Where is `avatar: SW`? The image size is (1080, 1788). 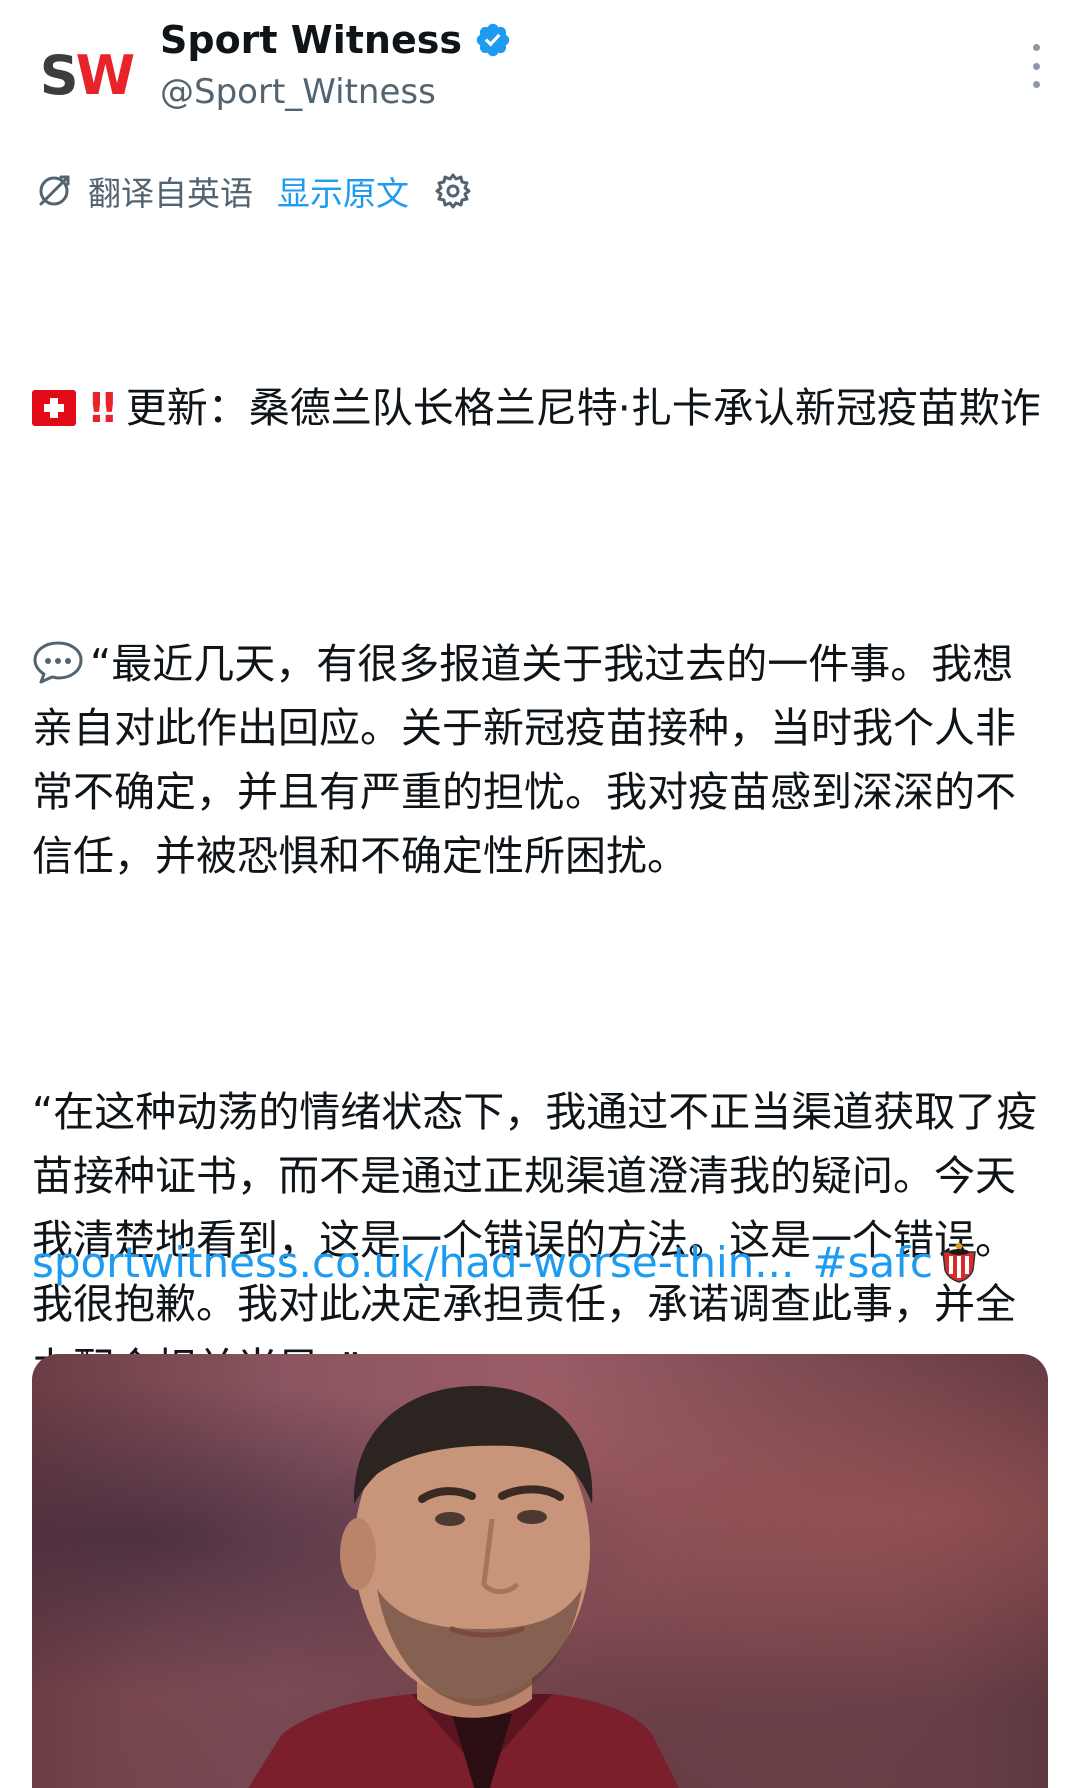
avatar: SW is located at coordinates (86, 76).